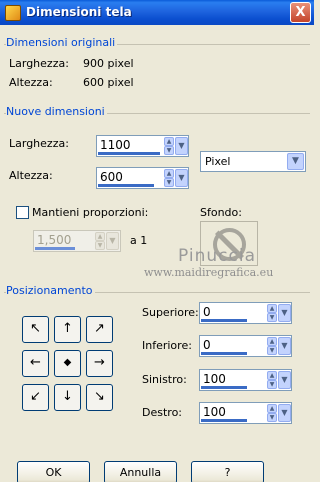 Image resolution: width=320 pixels, height=482 pixels. Describe the element at coordinates (35, 329) in the screenshot. I see `position-top-left-button: ↖` at that location.